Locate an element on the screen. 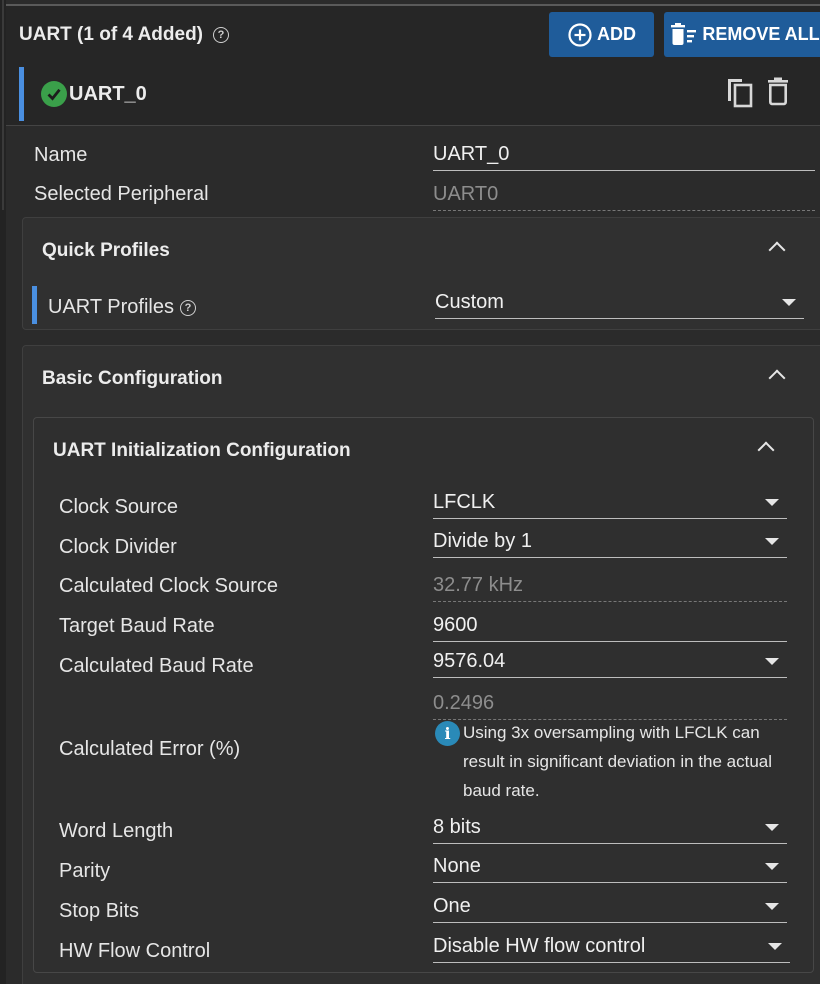 The image size is (820, 984). stop-bits-label: Stop Bits is located at coordinates (99, 911).